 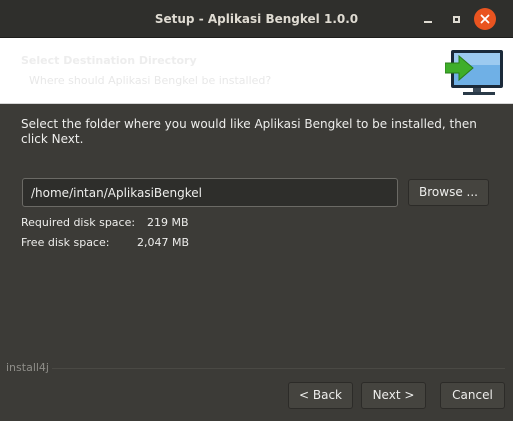 I want to click on required-space-label: Required disk space:, so click(x=78, y=222).